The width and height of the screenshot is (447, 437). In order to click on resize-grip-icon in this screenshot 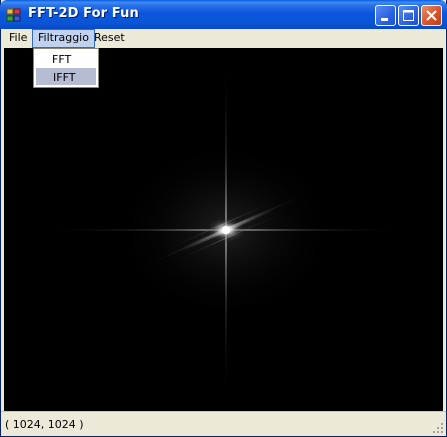, I will do `click(438, 428)`.